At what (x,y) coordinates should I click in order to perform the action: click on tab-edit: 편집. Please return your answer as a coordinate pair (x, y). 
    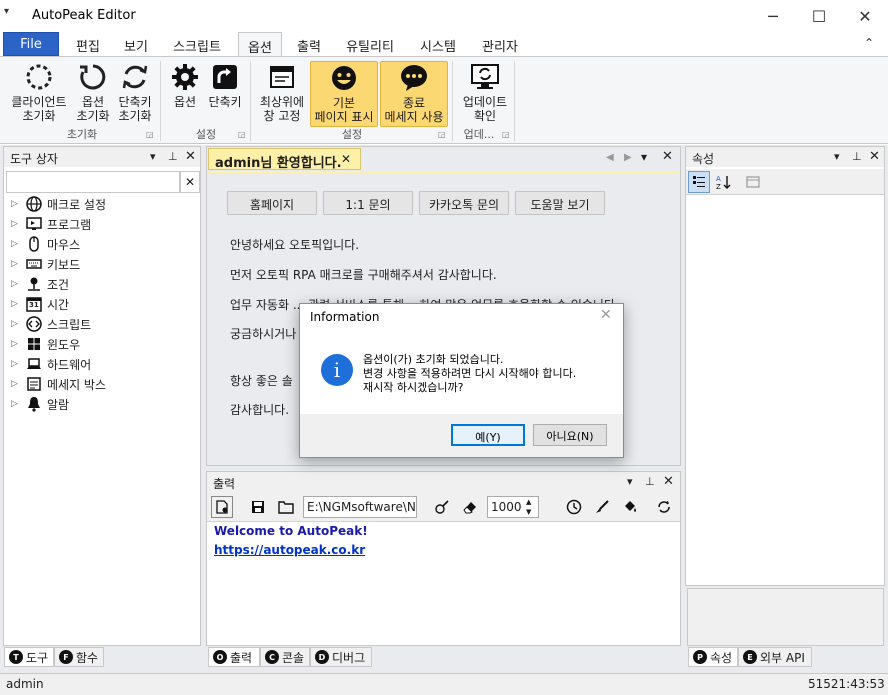
    Looking at the image, I should click on (88, 44).